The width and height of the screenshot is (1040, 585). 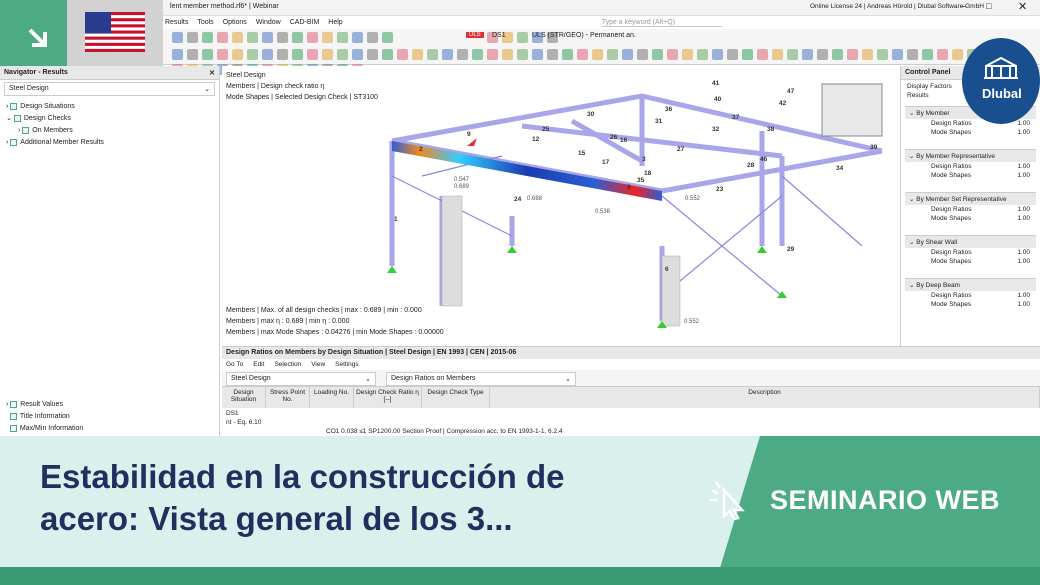 I want to click on tree-item-additional: › Additional Member Results, so click(x=109, y=143).